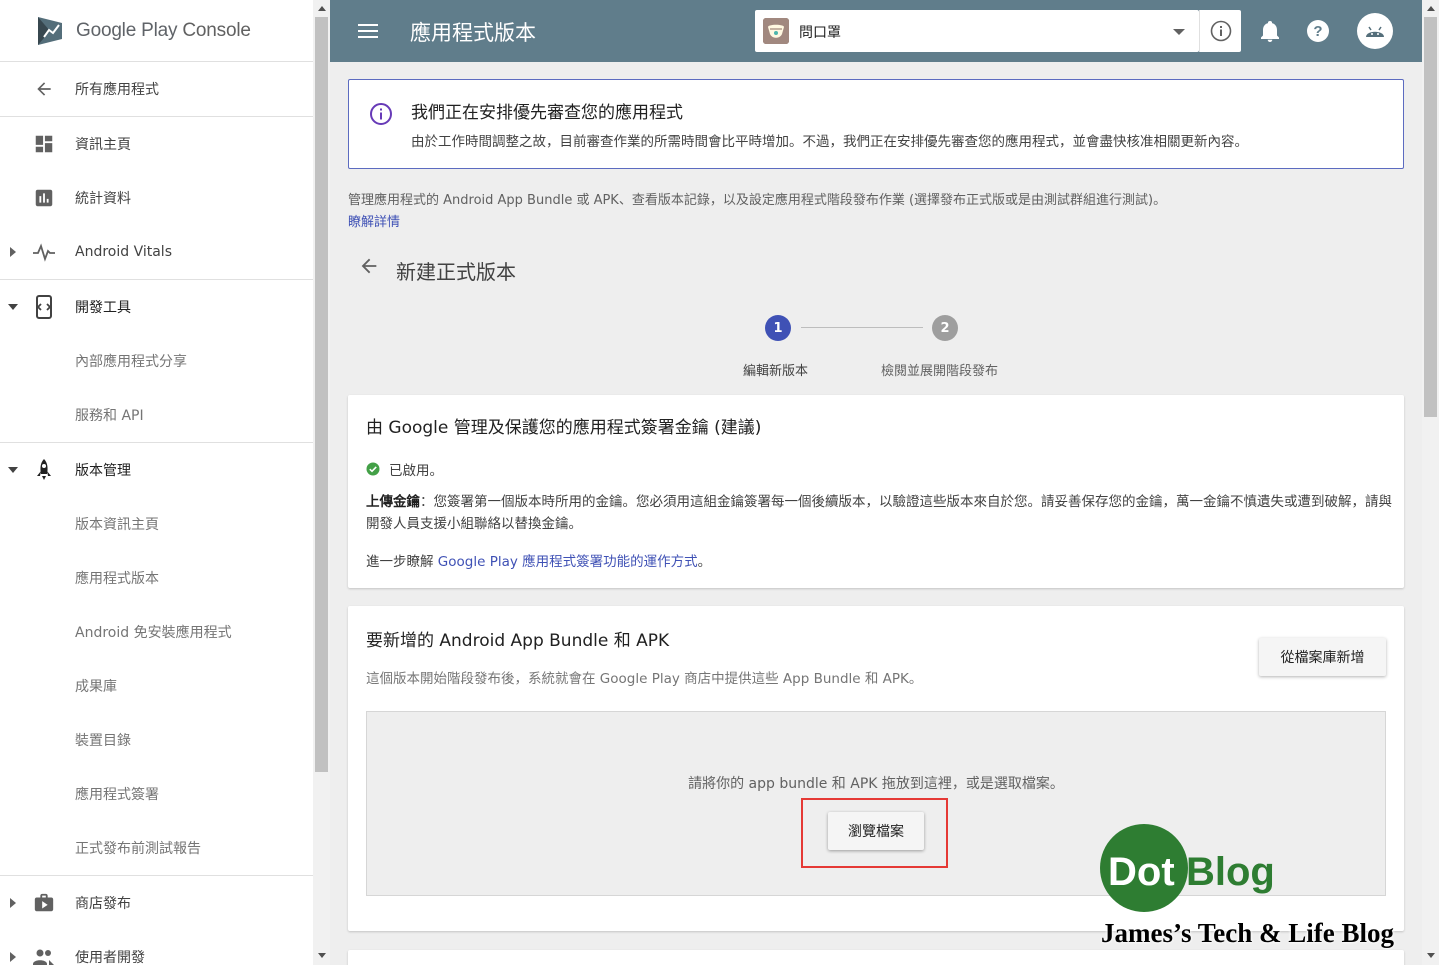 This screenshot has height=965, width=1439. I want to click on google-play-console-logo-icon, so click(50, 30).